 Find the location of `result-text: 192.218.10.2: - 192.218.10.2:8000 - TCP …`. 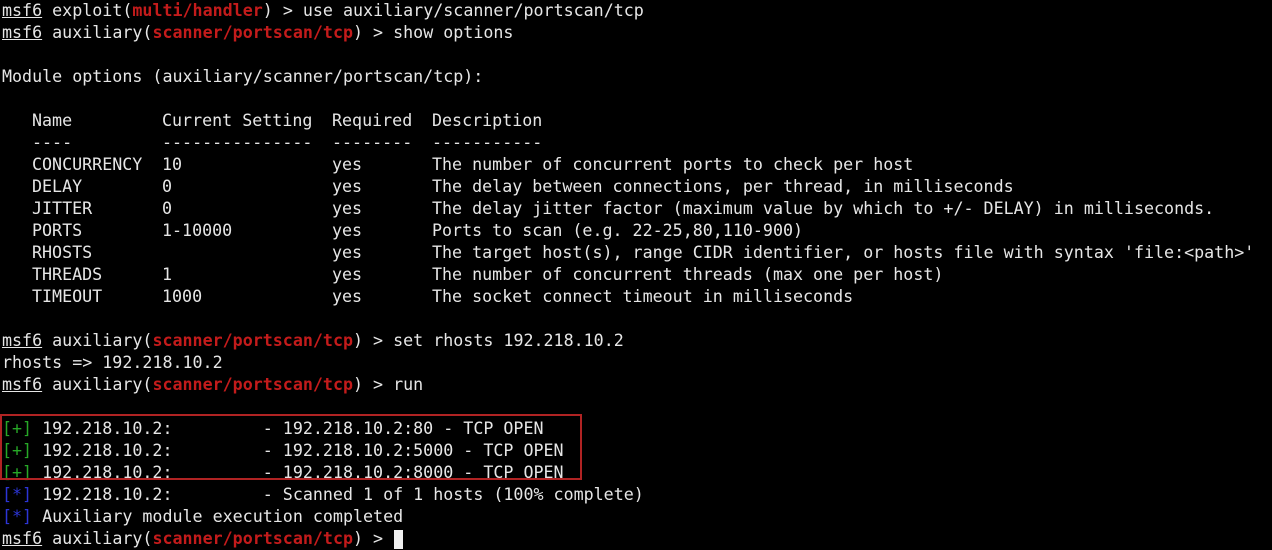

result-text: 192.218.10.2: - 192.218.10.2:8000 - TCP … is located at coordinates (298, 472).